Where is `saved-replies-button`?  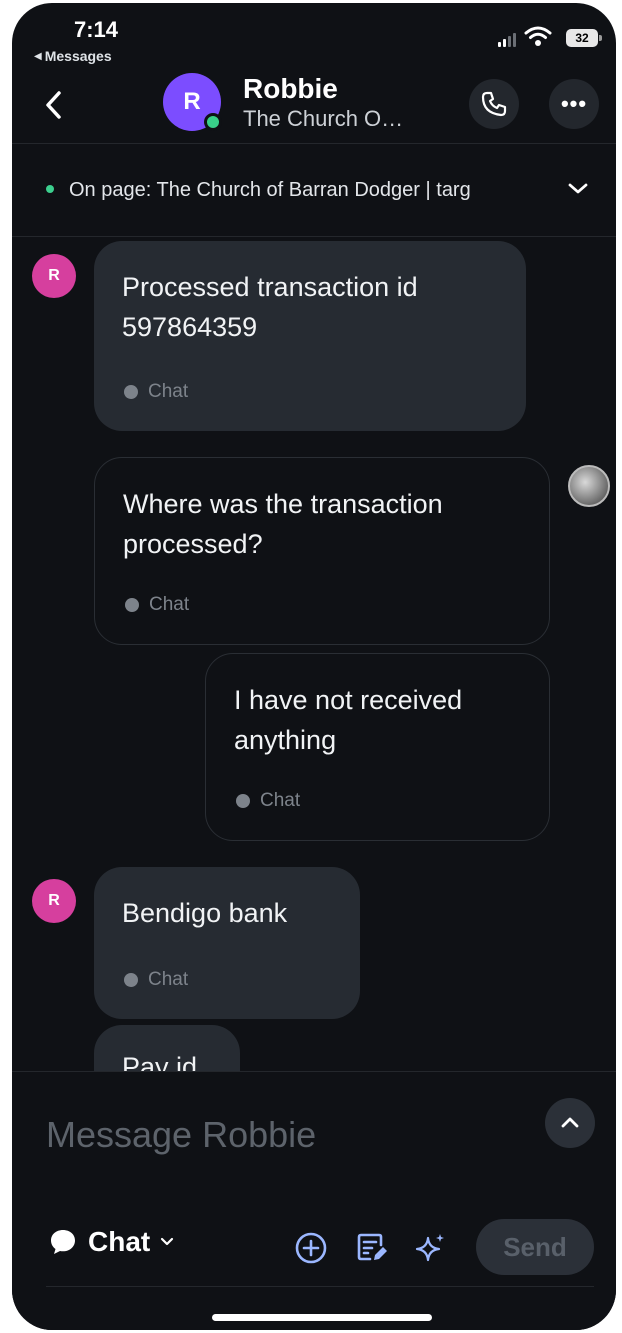
saved-replies-button is located at coordinates (372, 1248).